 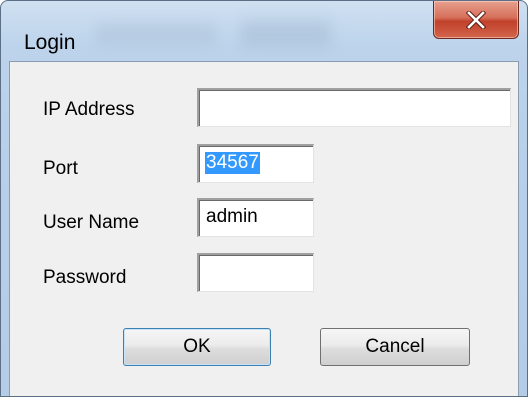 What do you see at coordinates (197, 347) in the screenshot?
I see `ok-button: OK` at bounding box center [197, 347].